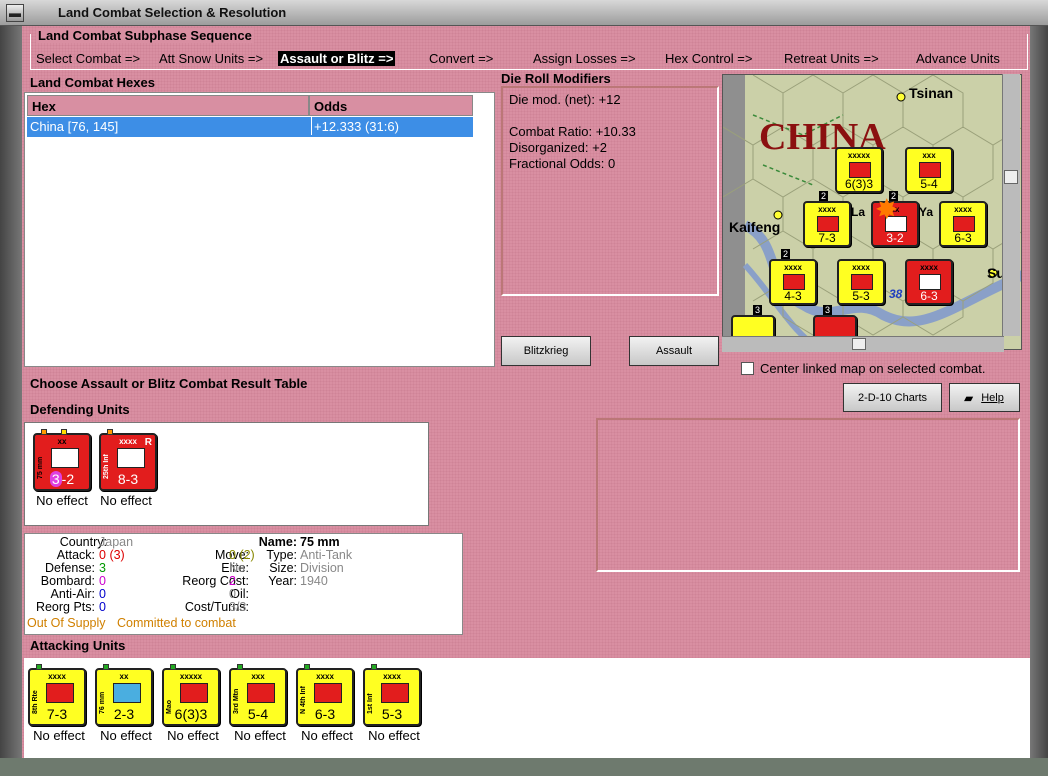 Image resolution: width=1048 pixels, height=776 pixels. What do you see at coordinates (747, 368) in the screenshot?
I see `center-map-checkbox` at bounding box center [747, 368].